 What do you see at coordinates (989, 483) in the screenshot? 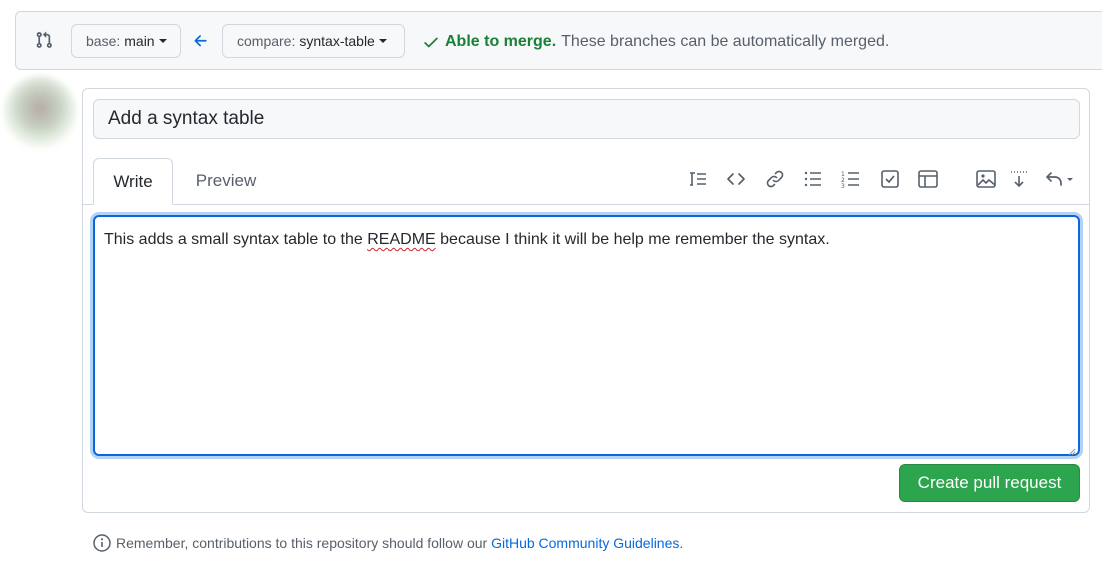
I see `create-pull-request-button: Create pull request` at bounding box center [989, 483].